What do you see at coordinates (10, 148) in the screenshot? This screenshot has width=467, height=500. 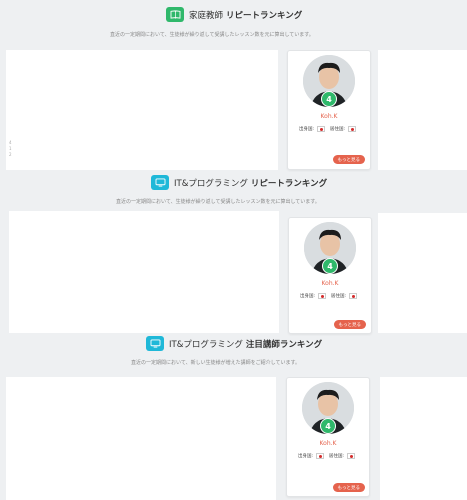 I see `side-numbers: 4 1 2` at bounding box center [10, 148].